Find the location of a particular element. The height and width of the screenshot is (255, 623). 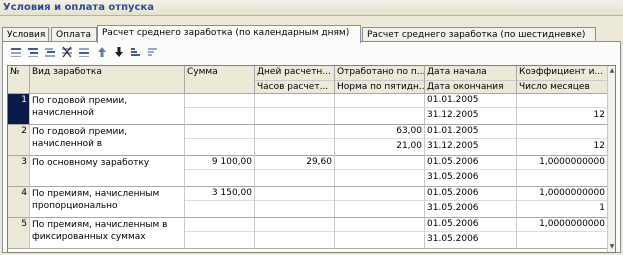

coefficient-months-cell: 1,0000000000 1 is located at coordinates (562, 202).